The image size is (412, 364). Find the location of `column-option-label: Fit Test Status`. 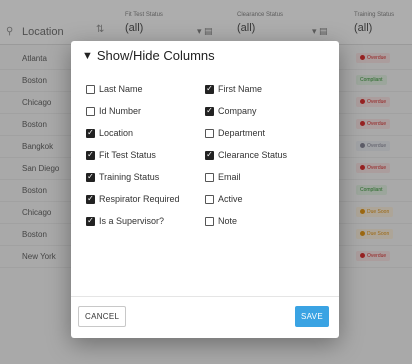

column-option-label: Fit Test Status is located at coordinates (127, 155).